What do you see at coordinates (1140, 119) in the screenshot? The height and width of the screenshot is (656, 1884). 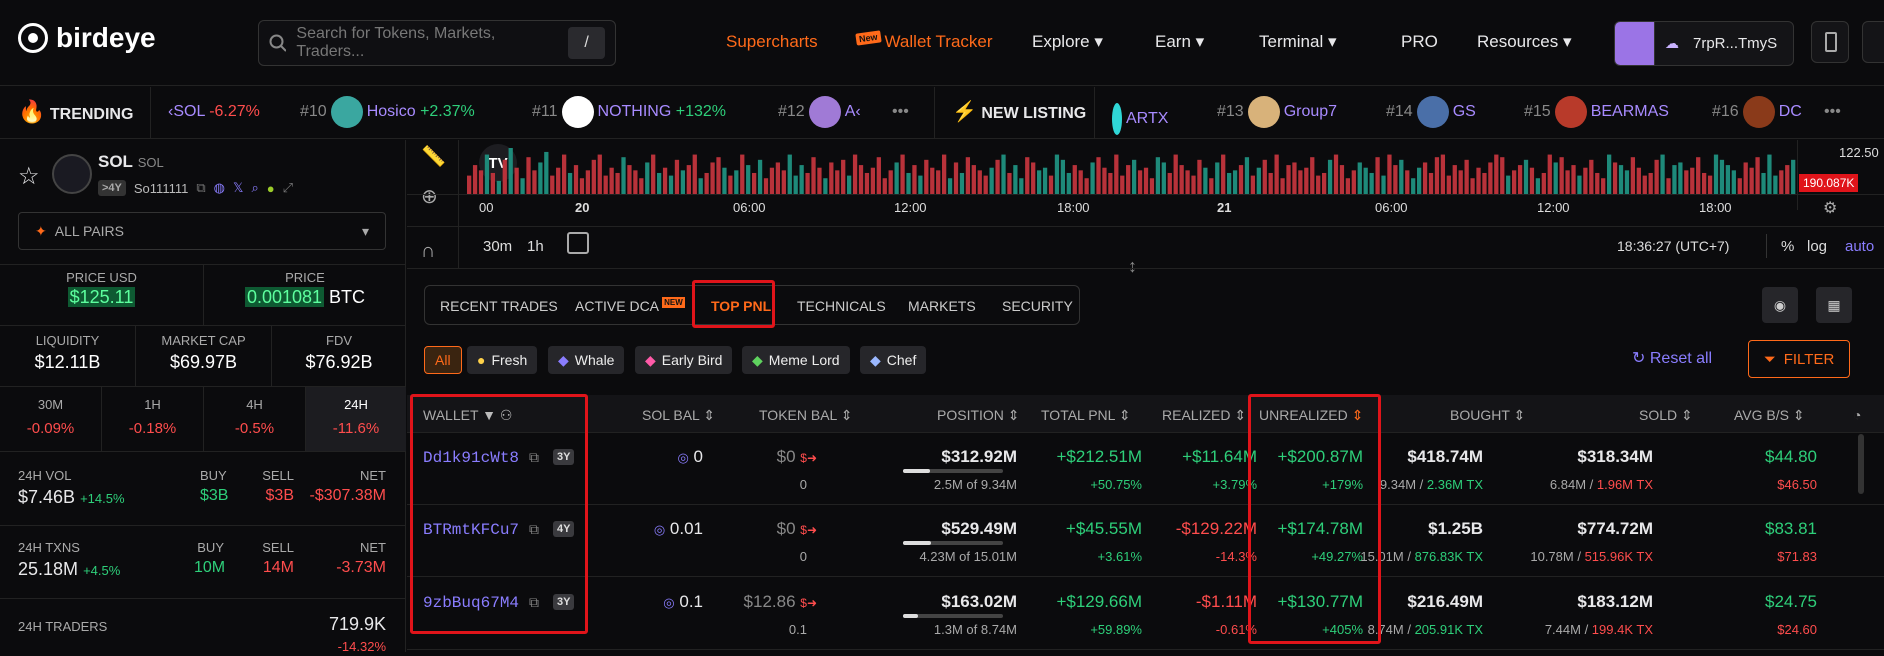 I see `listing-item: ARTX` at bounding box center [1140, 119].